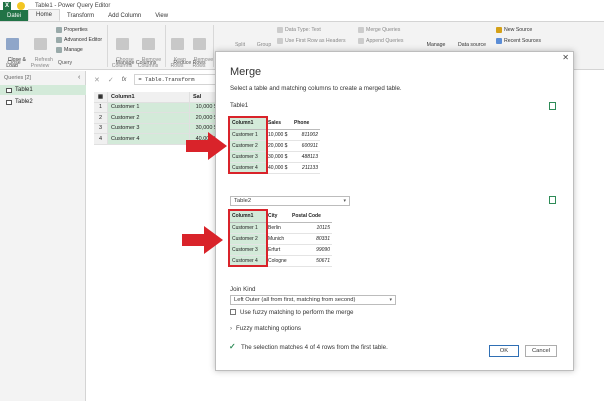 This screenshot has width=604, height=401. Describe the element at coordinates (40, 44) in the screenshot. I see `refresh-icon` at that location.